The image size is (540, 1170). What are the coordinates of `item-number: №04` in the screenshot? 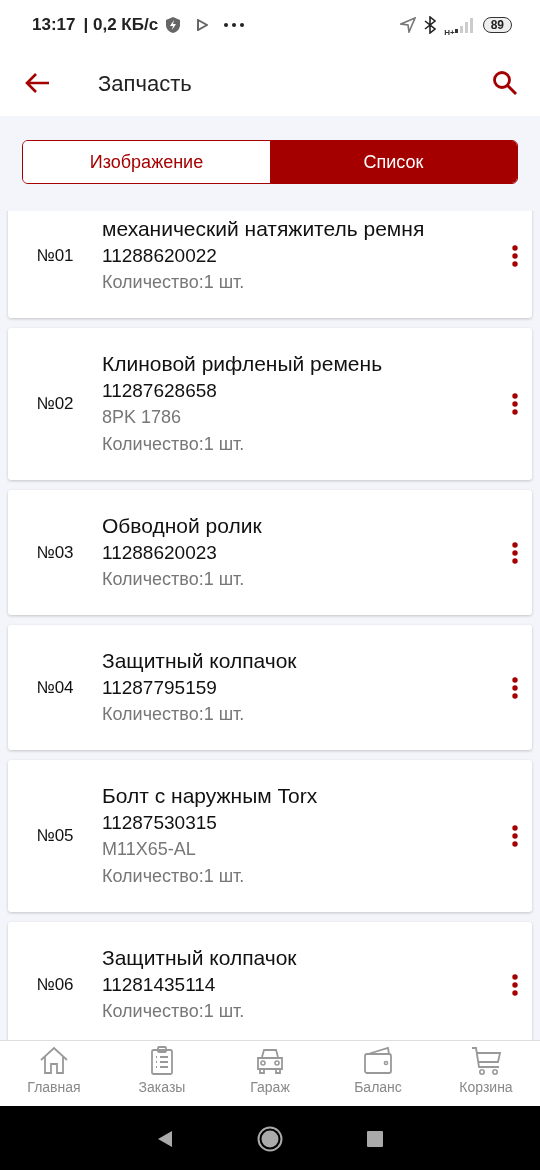 It's located at (55, 687).